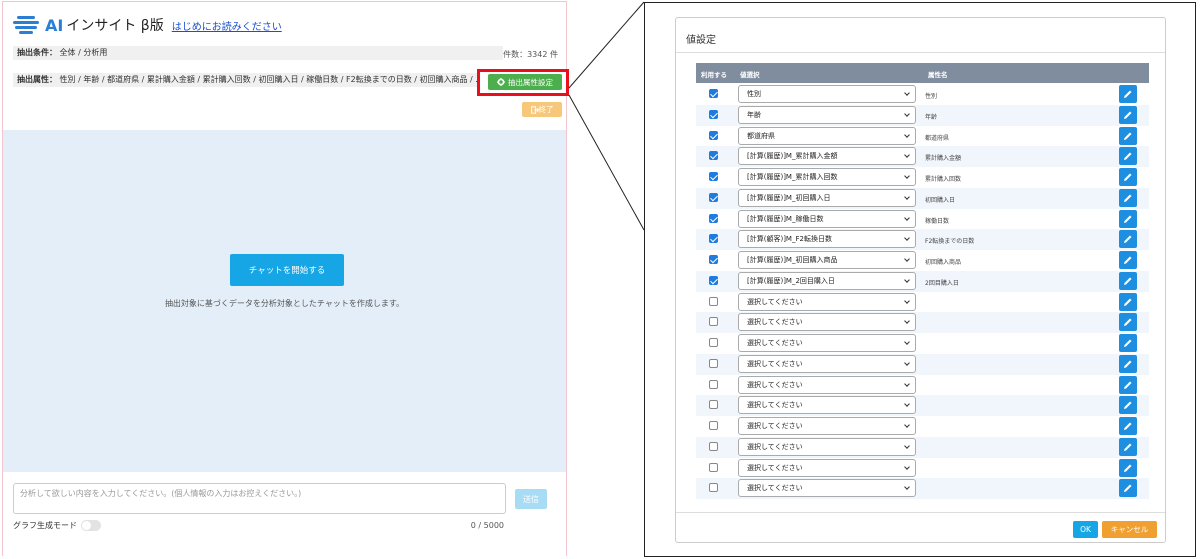  What do you see at coordinates (227, 25) in the screenshot?
I see `readme-link: はじめにお読みください` at bounding box center [227, 25].